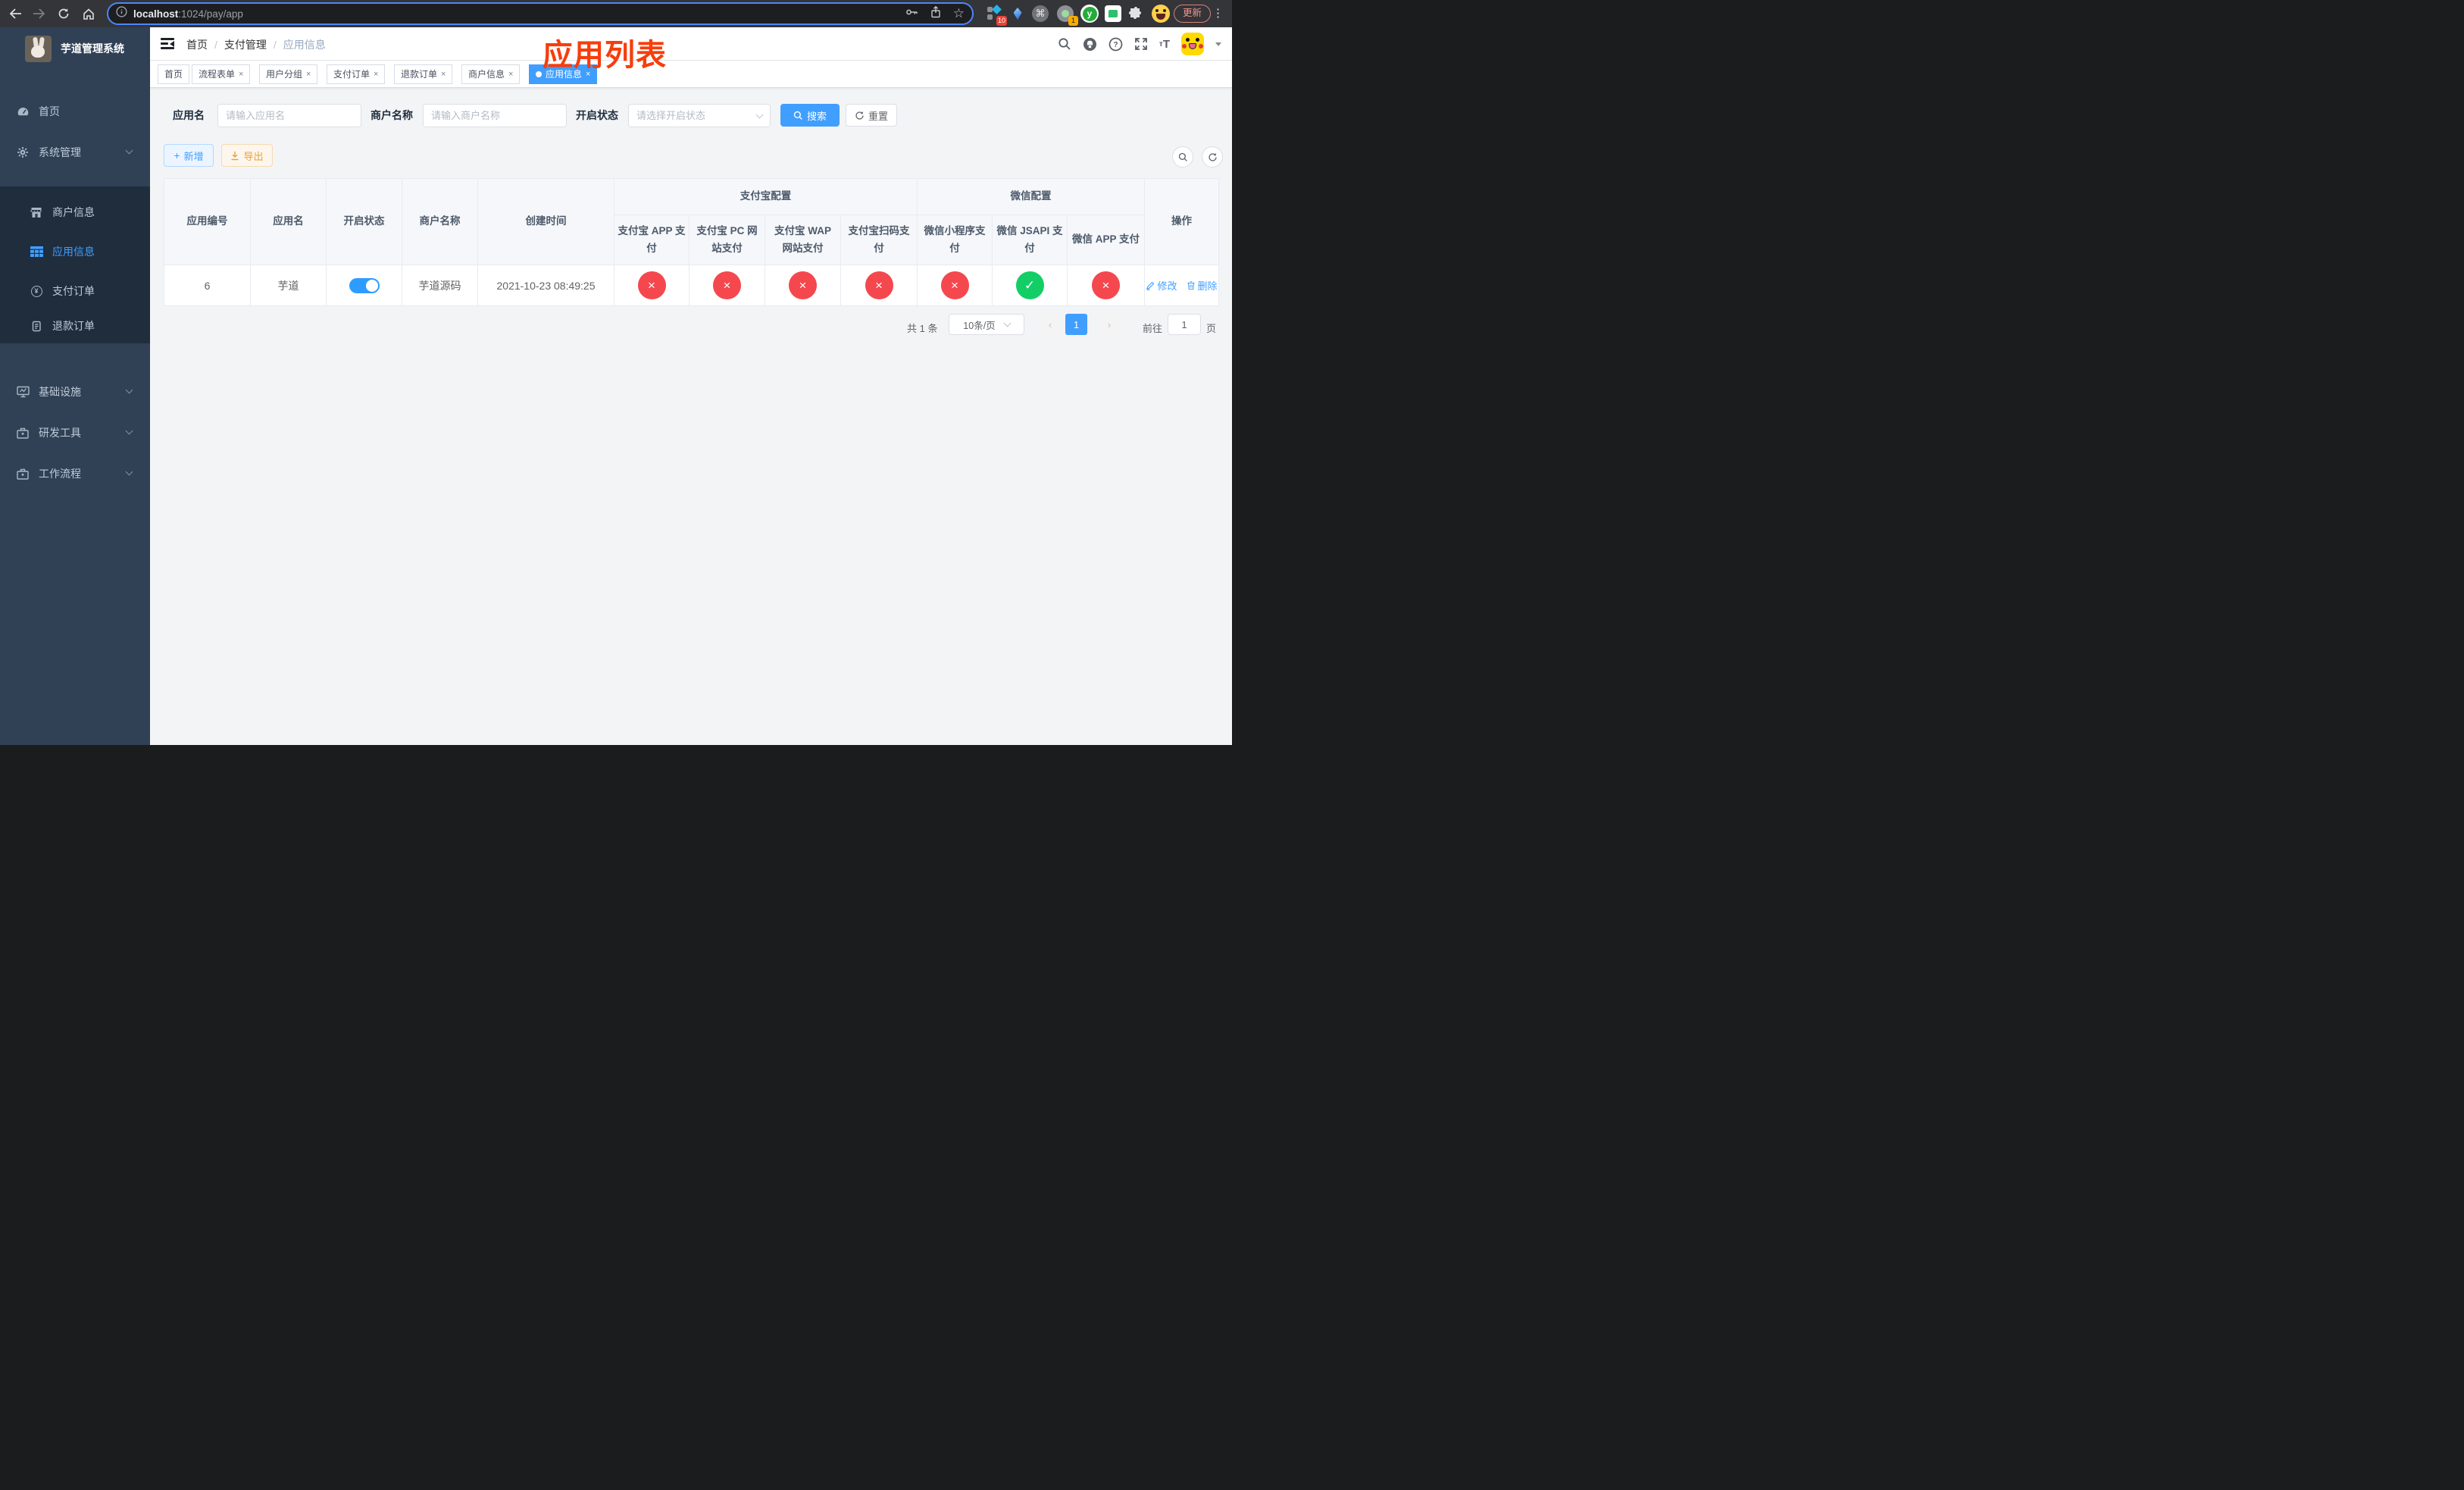 The width and height of the screenshot is (2464, 1490). I want to click on fullscreen-icon, so click(1141, 44).